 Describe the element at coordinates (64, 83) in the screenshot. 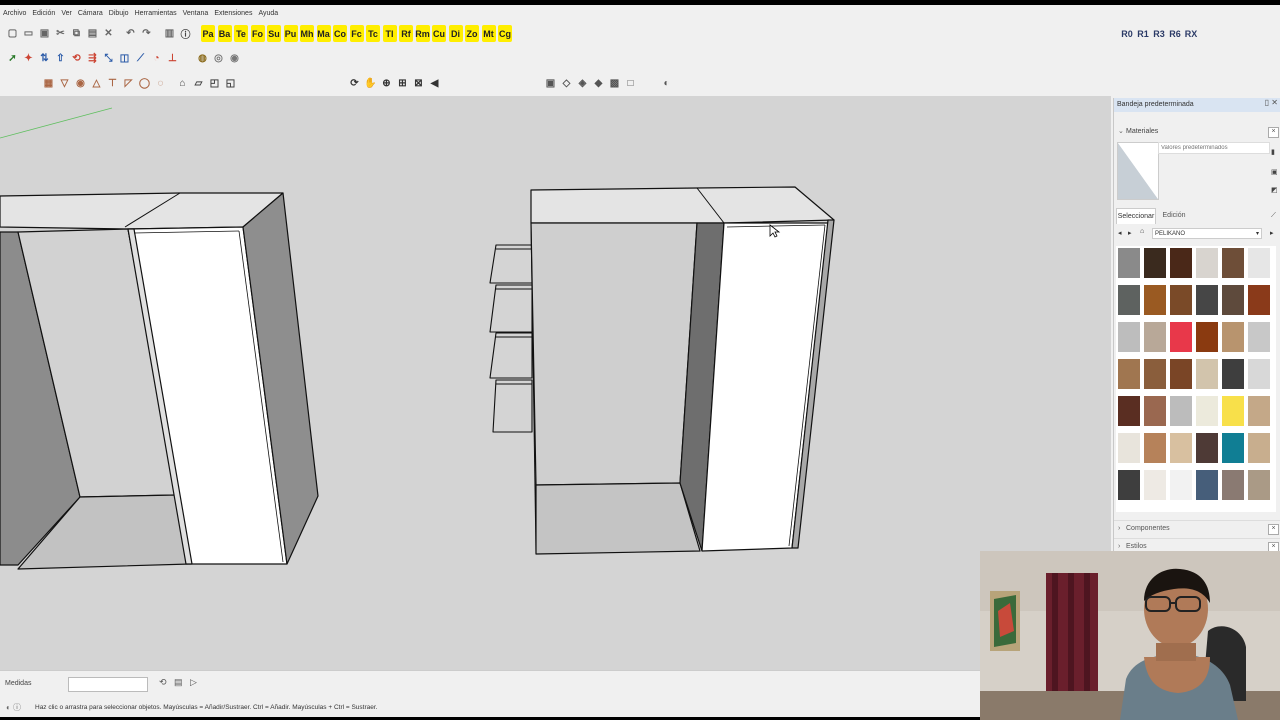

I see `stamp-icon: ▽` at that location.